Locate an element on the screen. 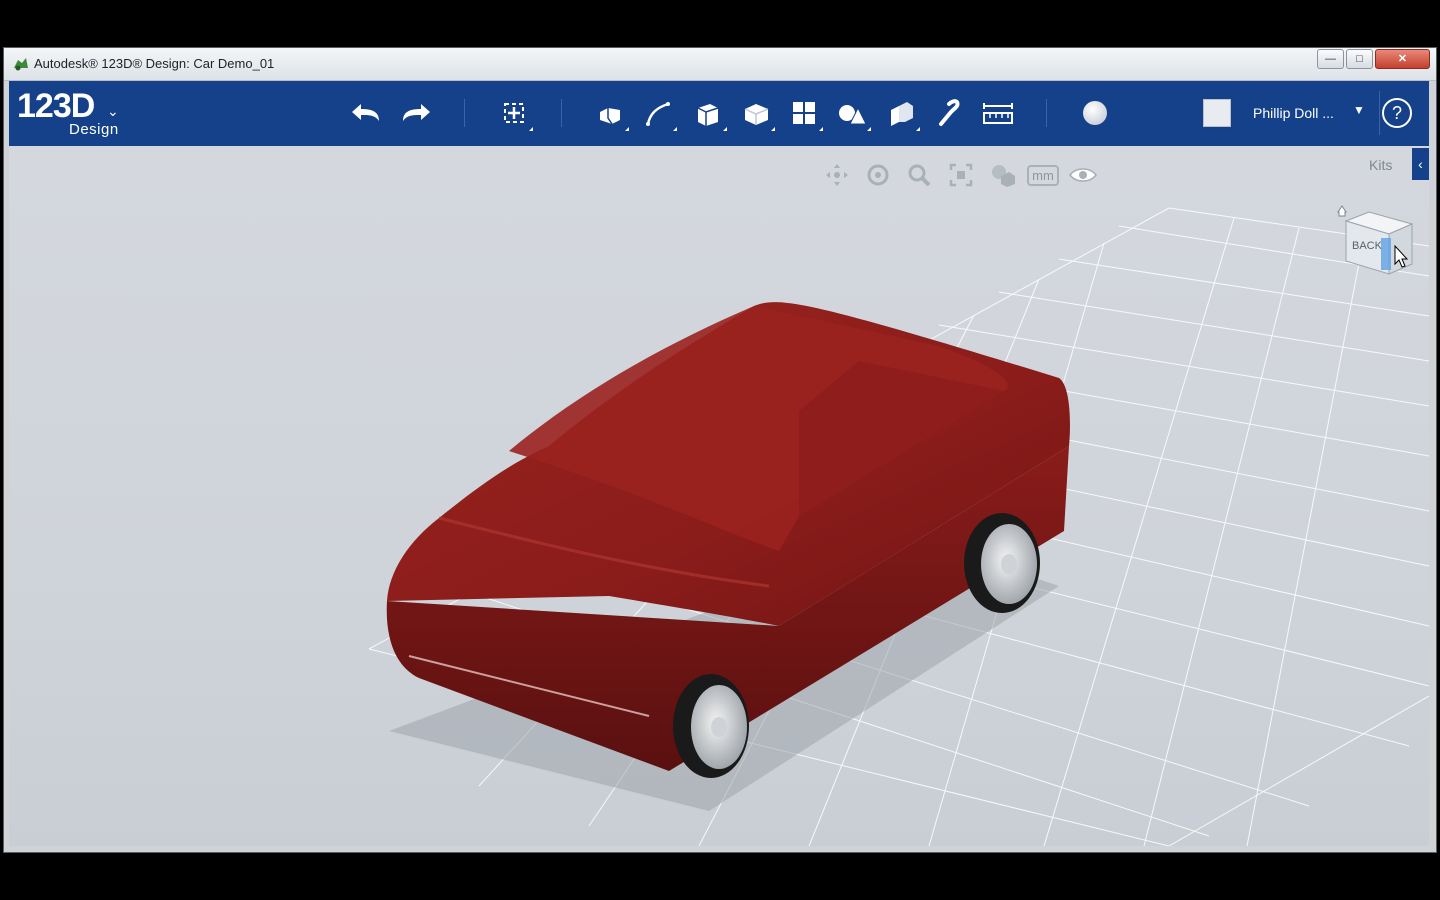  close-button: ✕ is located at coordinates (1402, 59).